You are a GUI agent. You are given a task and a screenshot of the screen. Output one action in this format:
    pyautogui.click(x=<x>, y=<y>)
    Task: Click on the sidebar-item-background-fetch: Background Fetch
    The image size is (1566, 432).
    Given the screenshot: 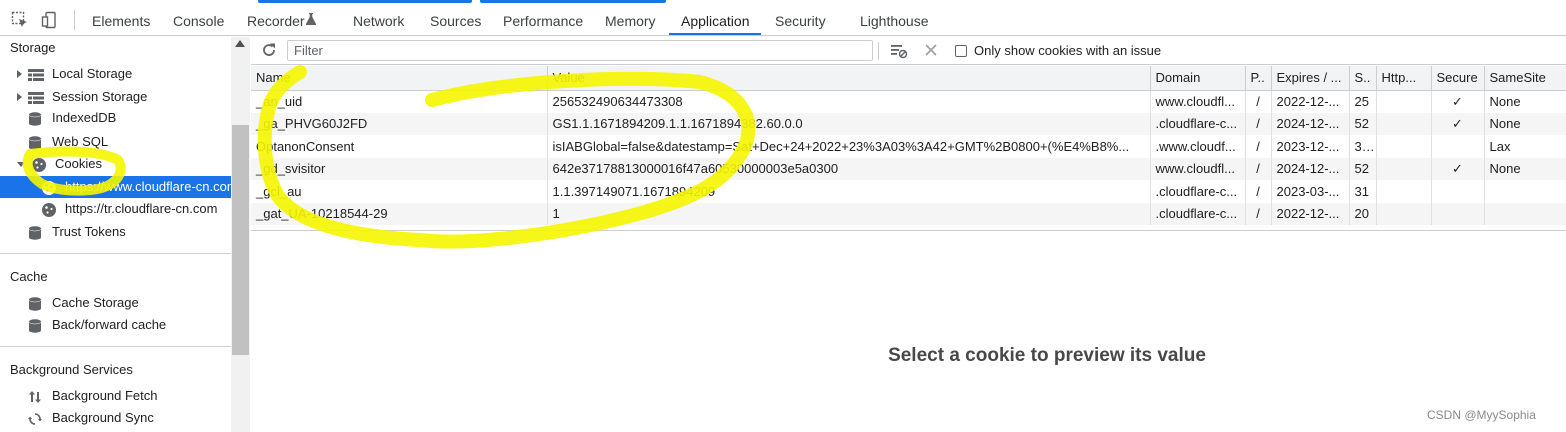 What is the action you would take?
    pyautogui.click(x=93, y=396)
    